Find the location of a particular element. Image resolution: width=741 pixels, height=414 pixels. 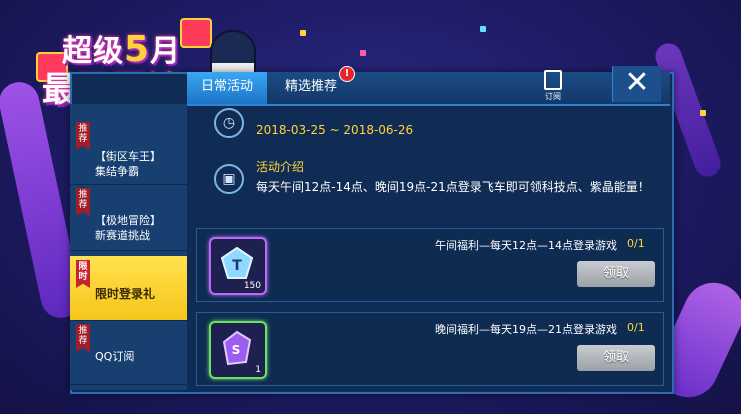

reward-description: 晚间福利—每天19点—21点登录游戏 is located at coordinates (526, 329).